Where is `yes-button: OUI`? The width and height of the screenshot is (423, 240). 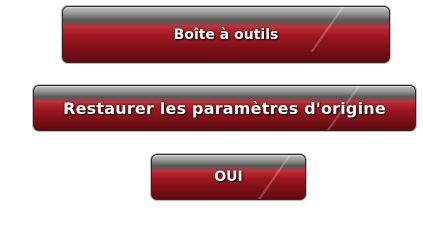 yes-button: OUI is located at coordinates (228, 177).